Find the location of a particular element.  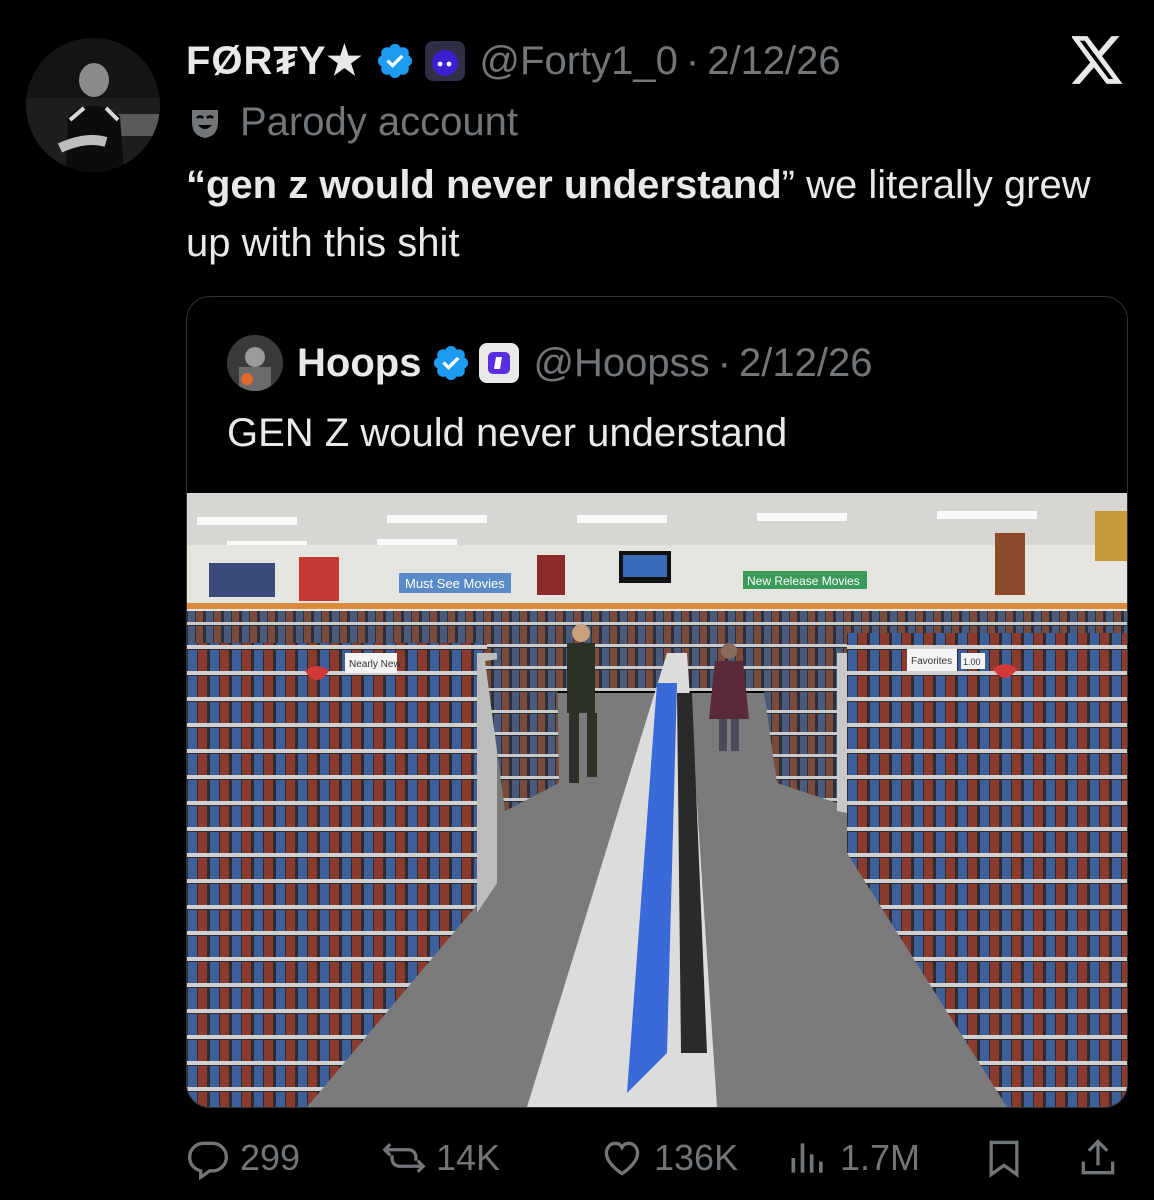

tweet-date: 2/12/26 is located at coordinates (773, 61).